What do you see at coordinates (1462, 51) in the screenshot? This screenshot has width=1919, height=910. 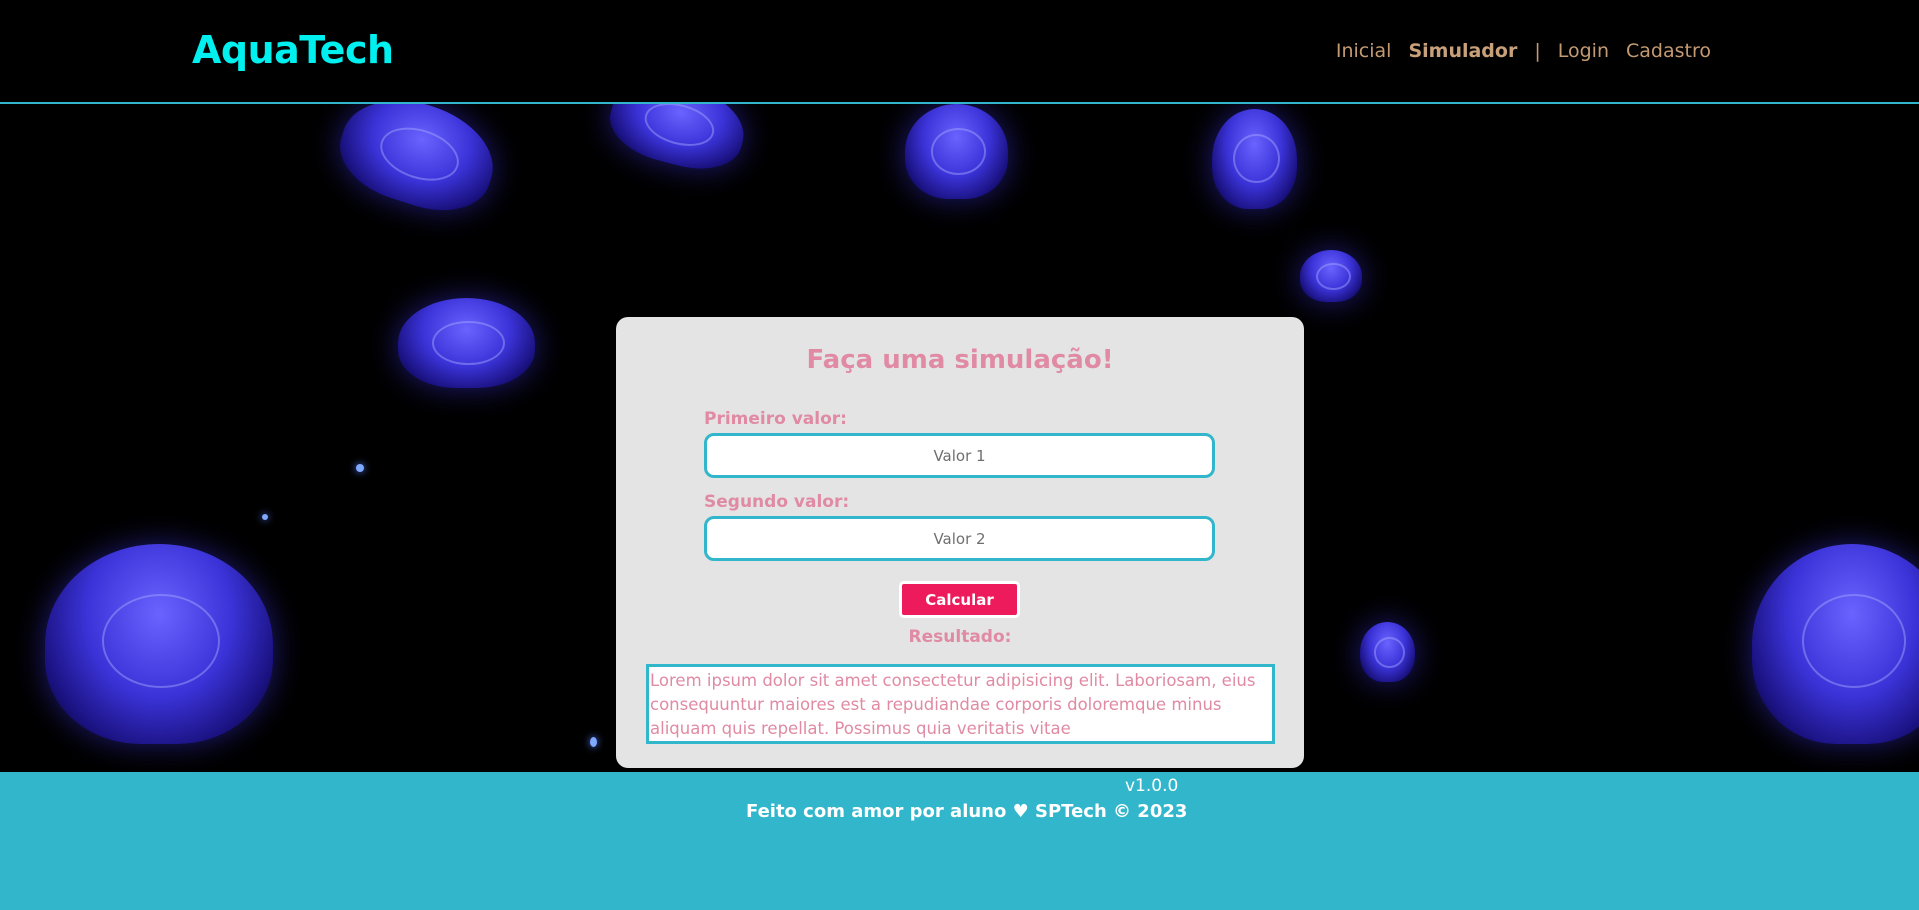 I see `nav-link-simulador: Simulador` at bounding box center [1462, 51].